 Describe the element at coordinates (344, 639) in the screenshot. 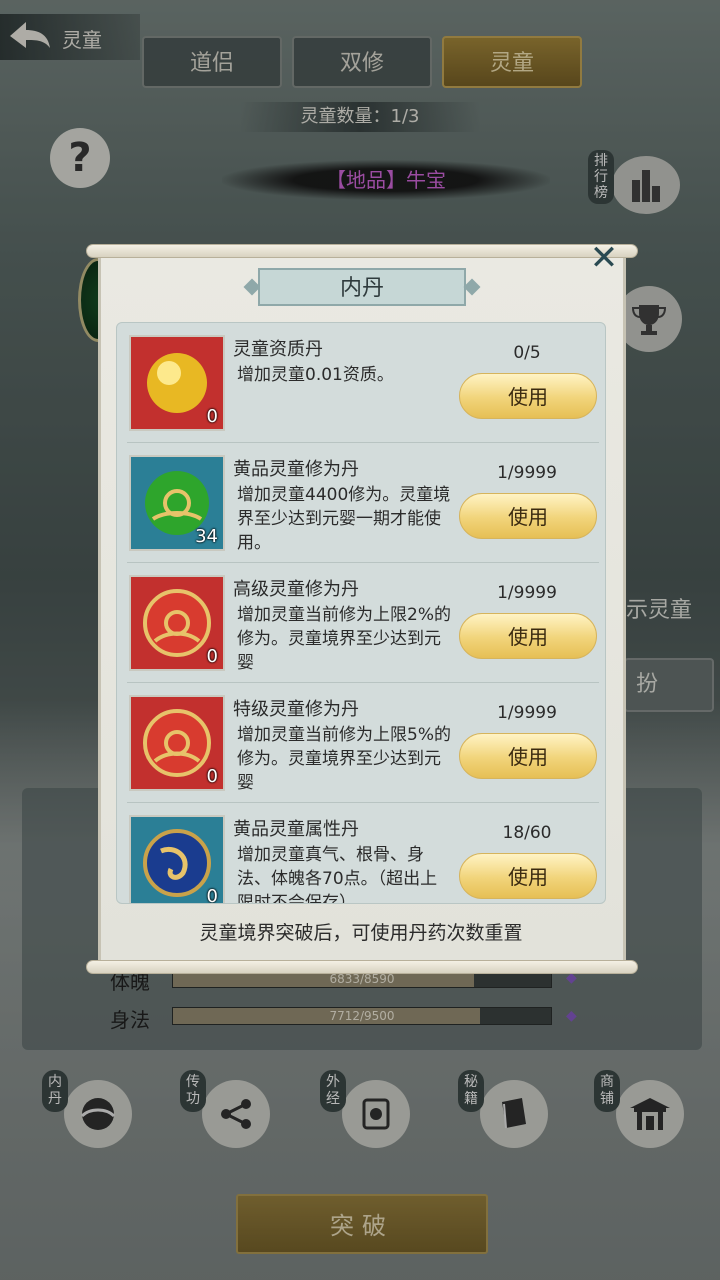

I see `item-description: 增加灵童当前修为上限2%的修为。灵童境界至少达到元婴` at that location.